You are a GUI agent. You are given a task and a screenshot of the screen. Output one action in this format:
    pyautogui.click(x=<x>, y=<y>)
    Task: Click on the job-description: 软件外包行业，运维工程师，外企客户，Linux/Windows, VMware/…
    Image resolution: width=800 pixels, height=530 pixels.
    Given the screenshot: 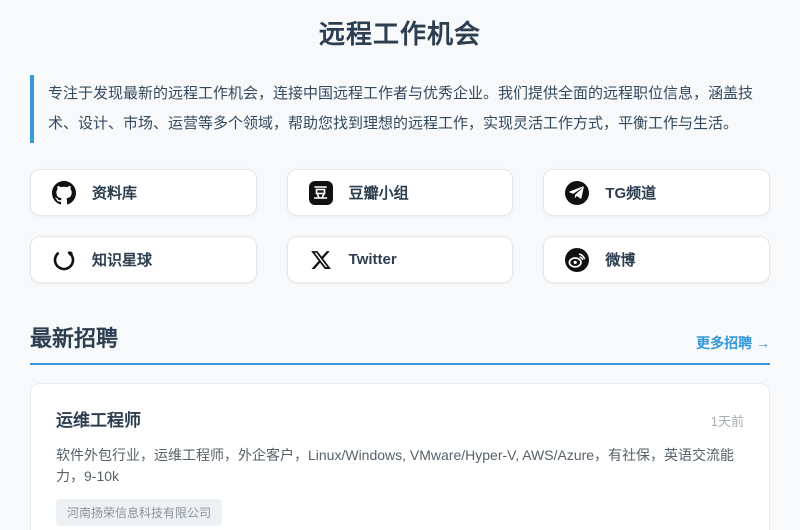 What is the action you would take?
    pyautogui.click(x=395, y=465)
    